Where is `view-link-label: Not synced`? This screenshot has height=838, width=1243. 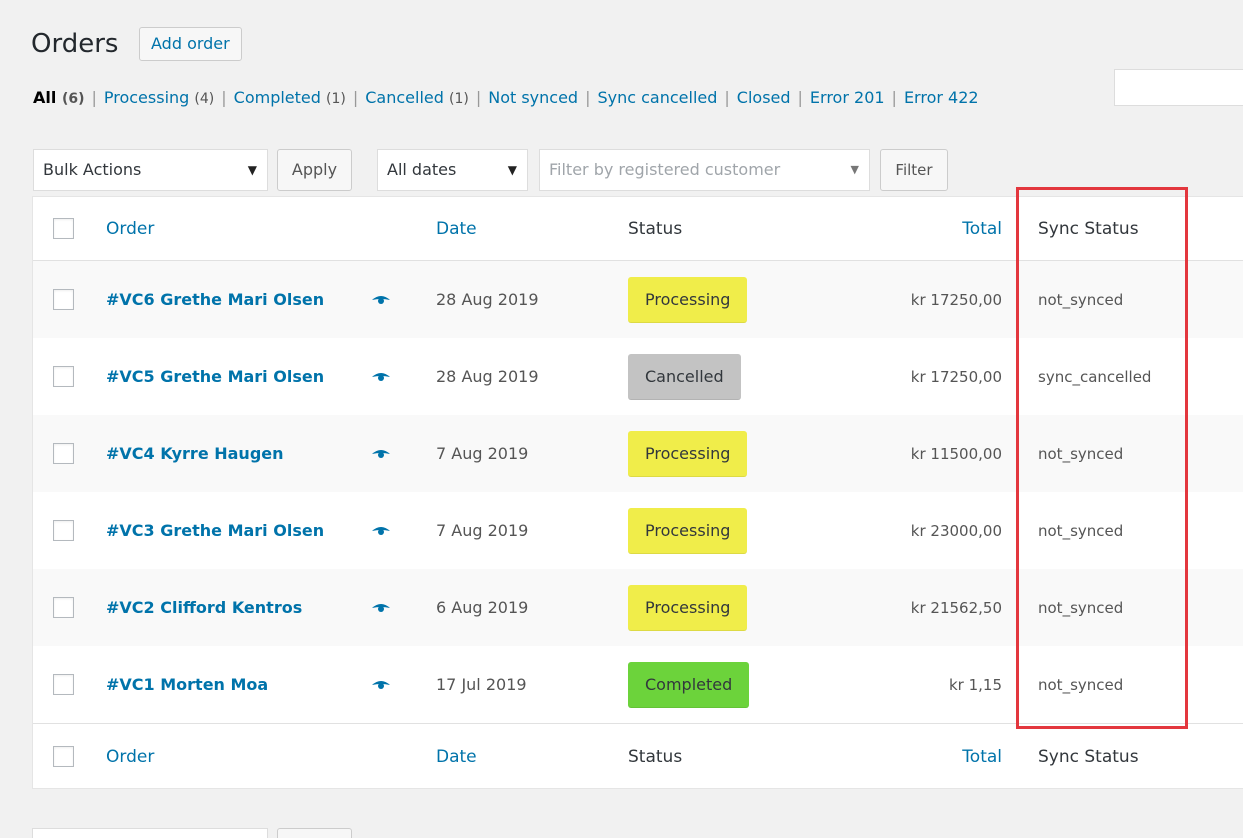
view-link-label: Not synced is located at coordinates (533, 97).